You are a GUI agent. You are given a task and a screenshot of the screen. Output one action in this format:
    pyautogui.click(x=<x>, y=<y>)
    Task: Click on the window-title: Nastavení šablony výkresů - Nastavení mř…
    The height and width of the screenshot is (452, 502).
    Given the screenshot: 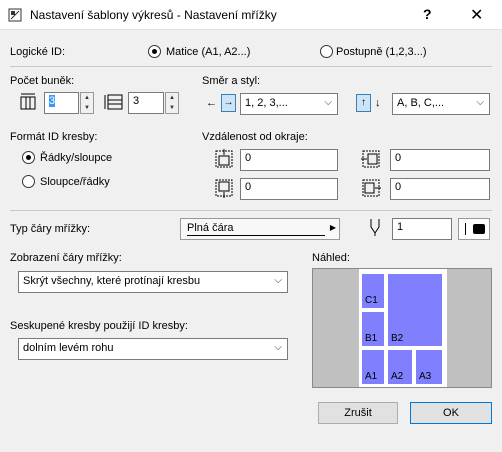 What is the action you would take?
    pyautogui.click(x=153, y=15)
    